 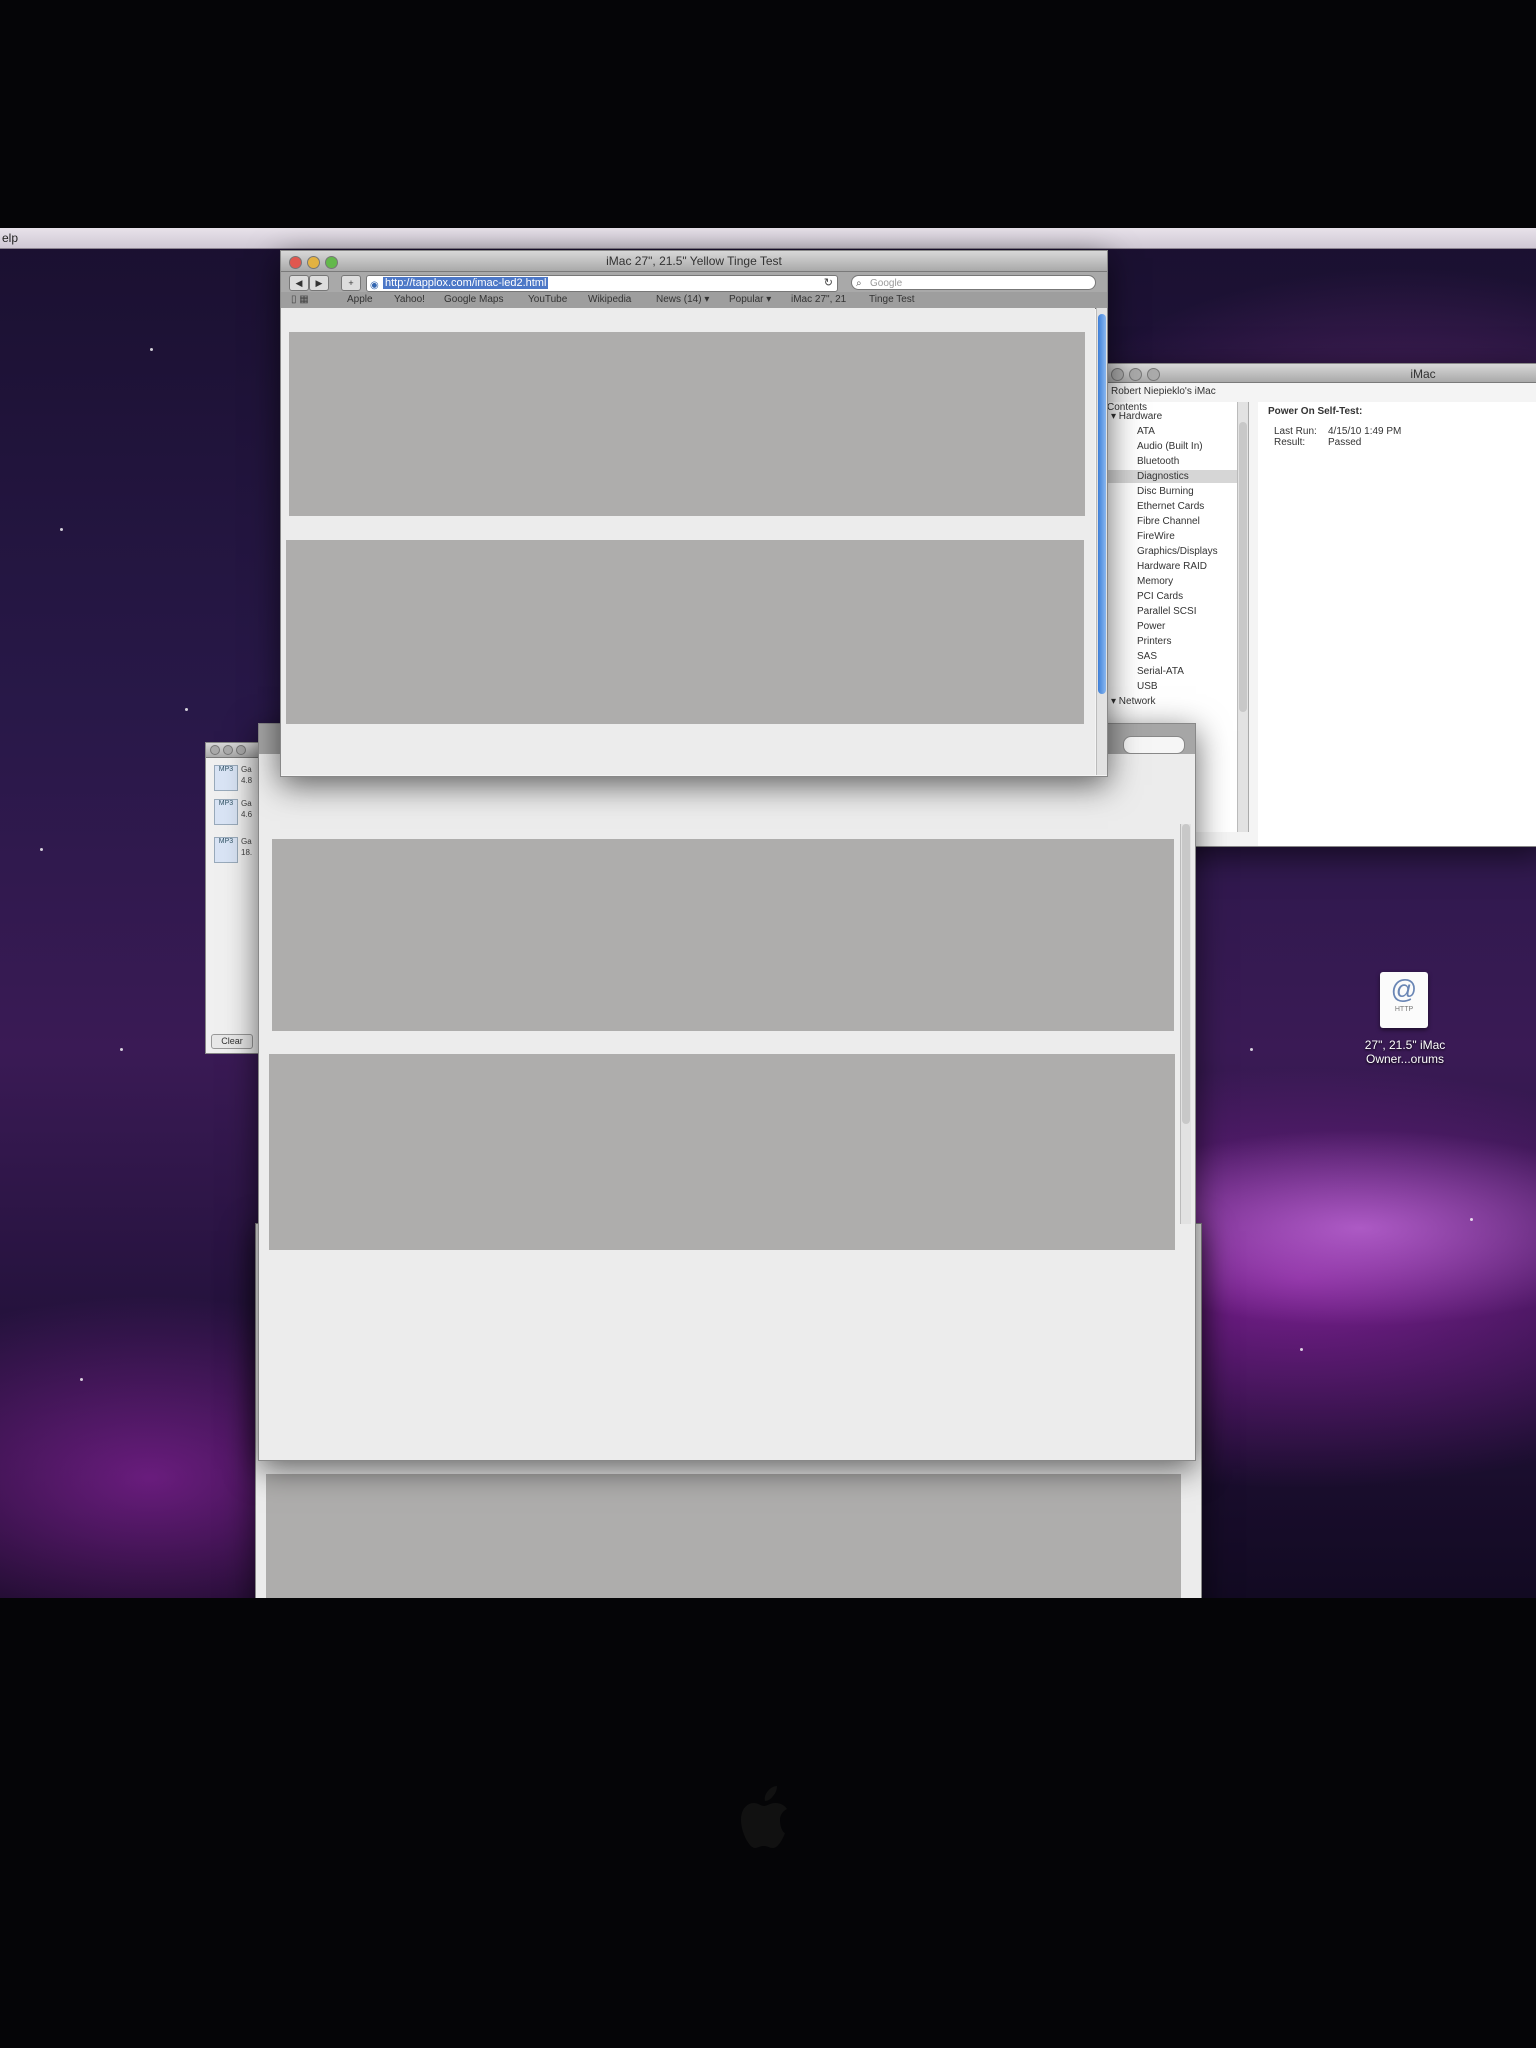 I want to click on tree-scrollbar, so click(x=1242, y=617).